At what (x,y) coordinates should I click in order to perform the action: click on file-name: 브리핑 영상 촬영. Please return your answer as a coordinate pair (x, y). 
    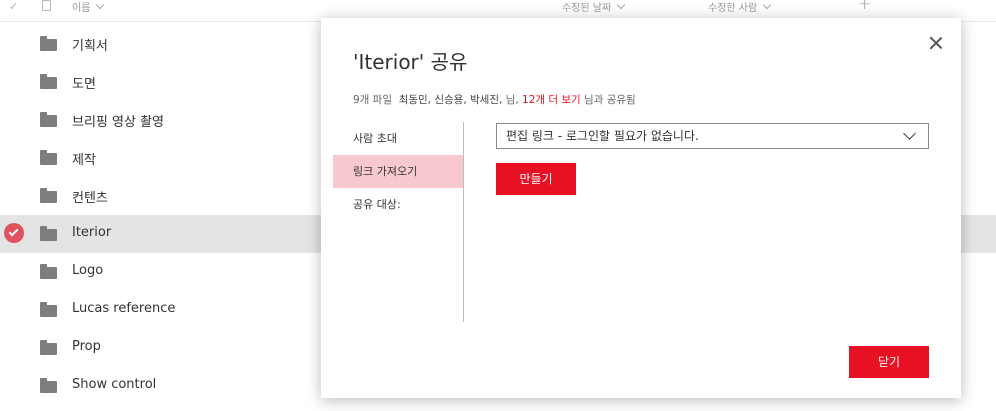
    Looking at the image, I should click on (118, 120).